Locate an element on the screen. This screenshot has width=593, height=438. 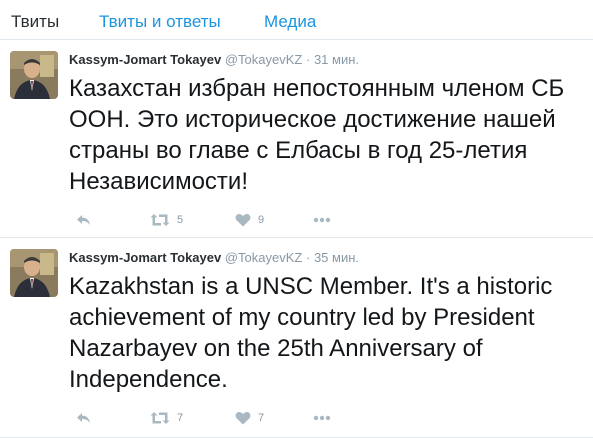
retweet-count: 5 is located at coordinates (180, 220).